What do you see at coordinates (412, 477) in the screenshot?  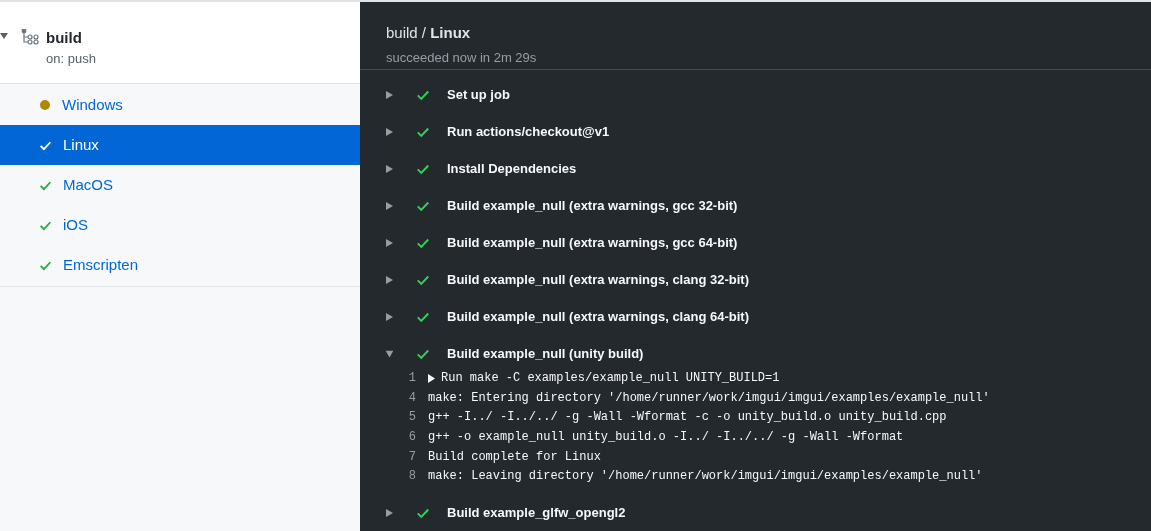 I see `line-number: 8` at bounding box center [412, 477].